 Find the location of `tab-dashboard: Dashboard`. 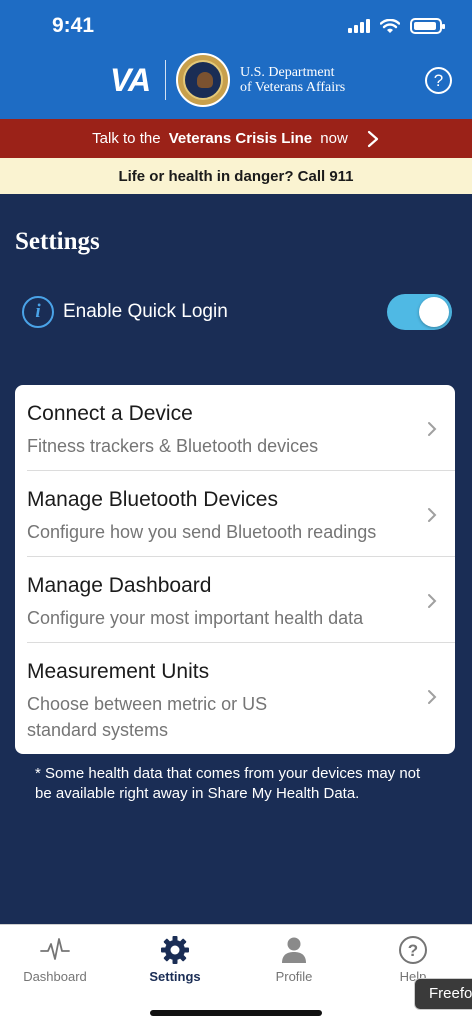

tab-dashboard: Dashboard is located at coordinates (57, 960).